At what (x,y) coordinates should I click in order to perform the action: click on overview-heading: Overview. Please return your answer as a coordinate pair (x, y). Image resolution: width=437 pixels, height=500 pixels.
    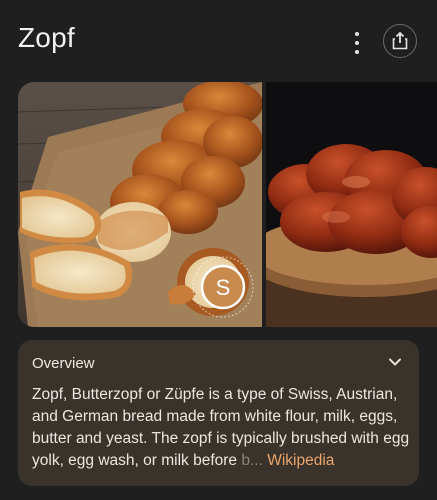
    Looking at the image, I should click on (63, 363).